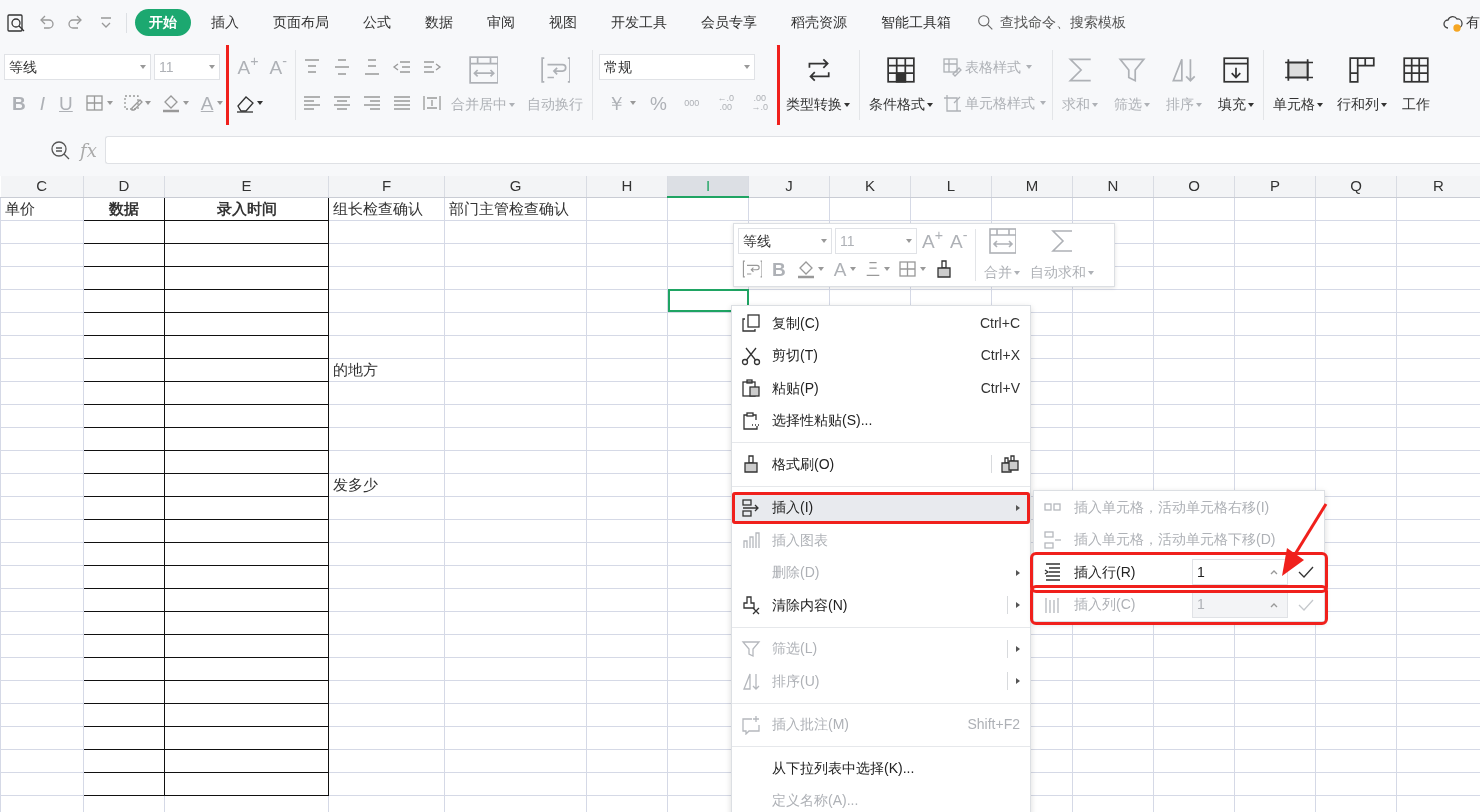 This screenshot has width=1480, height=812. What do you see at coordinates (881, 323) in the screenshot?
I see `menu-item: 复制(C) Ctrl+C` at bounding box center [881, 323].